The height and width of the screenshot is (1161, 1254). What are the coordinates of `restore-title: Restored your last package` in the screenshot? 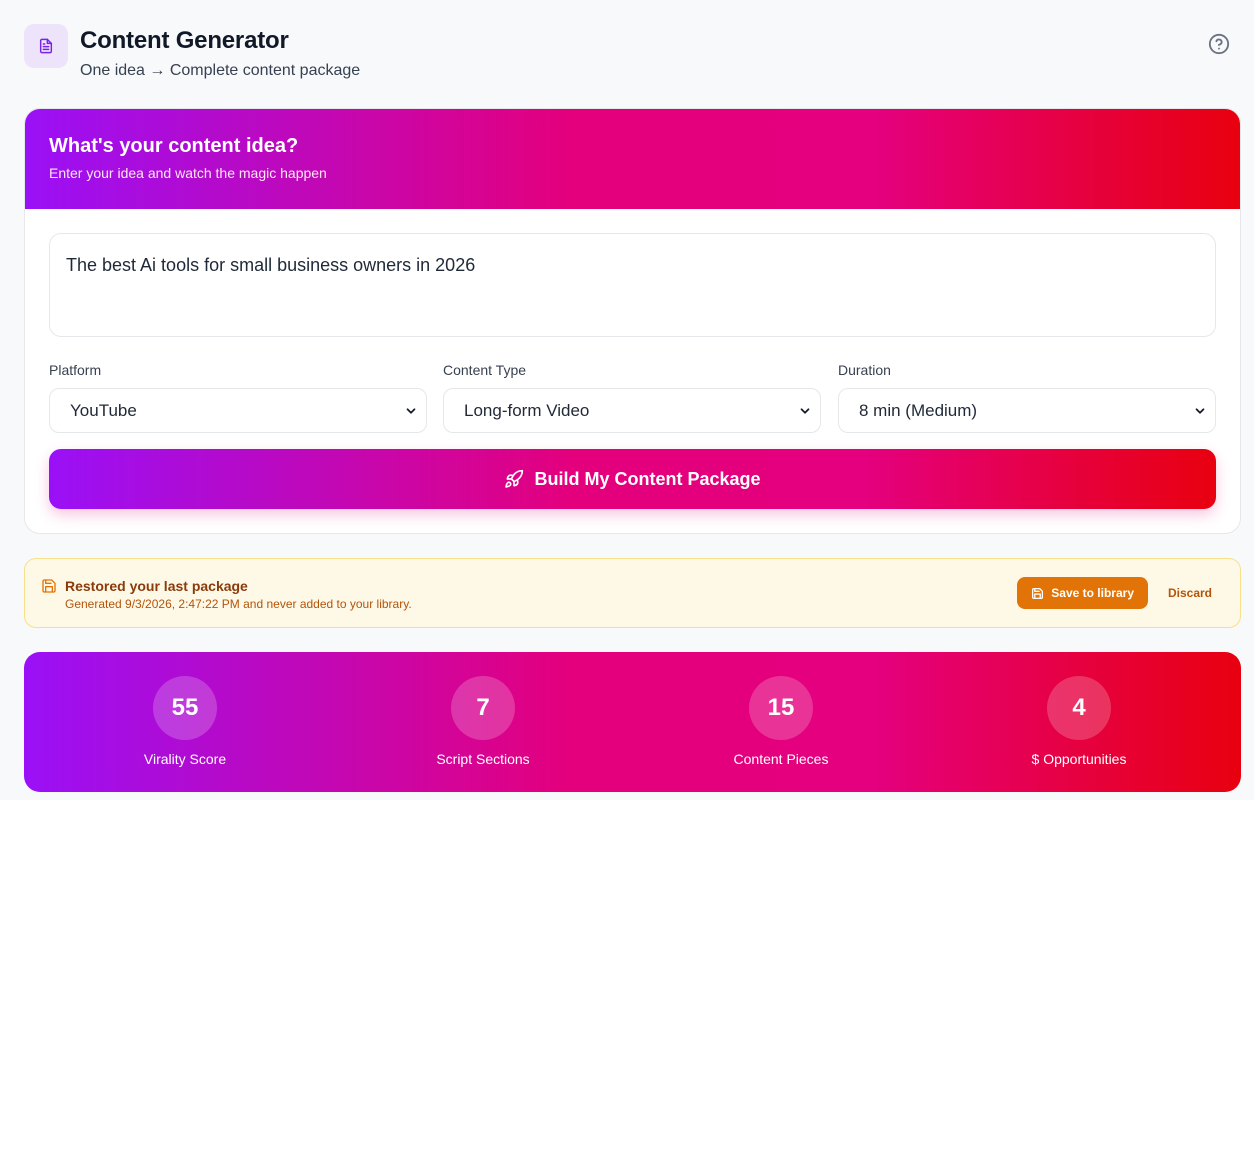 It's located at (156, 586).